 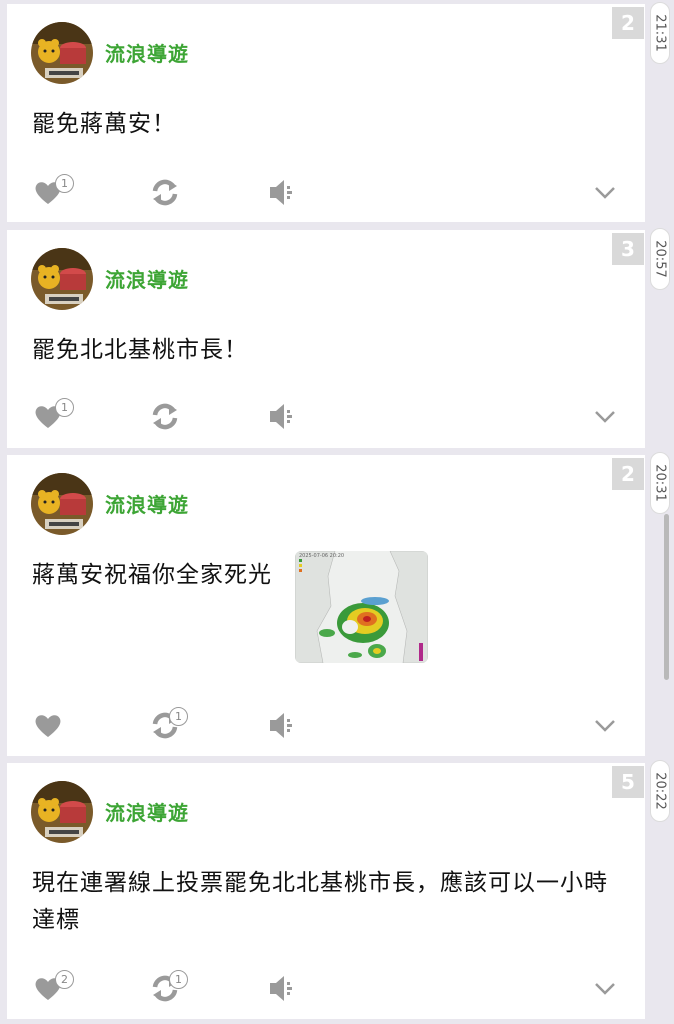 What do you see at coordinates (48, 726) in the screenshot?
I see `heart-icon` at bounding box center [48, 726].